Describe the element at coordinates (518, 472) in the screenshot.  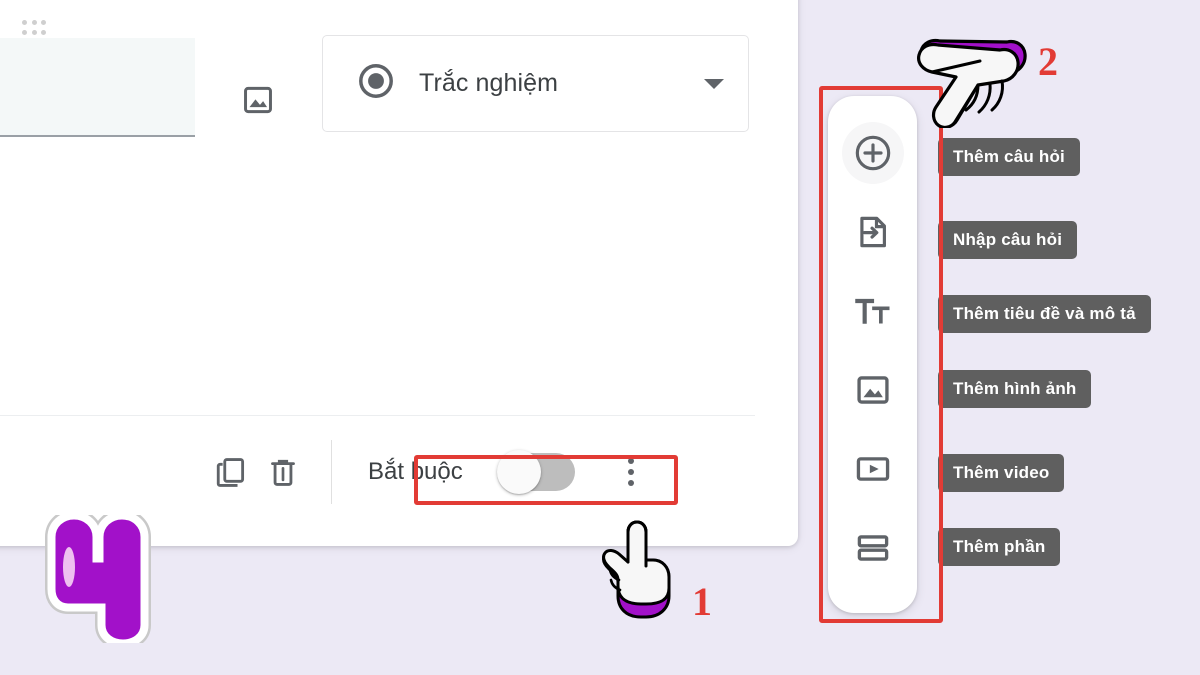
I see `toggle-knob` at that location.